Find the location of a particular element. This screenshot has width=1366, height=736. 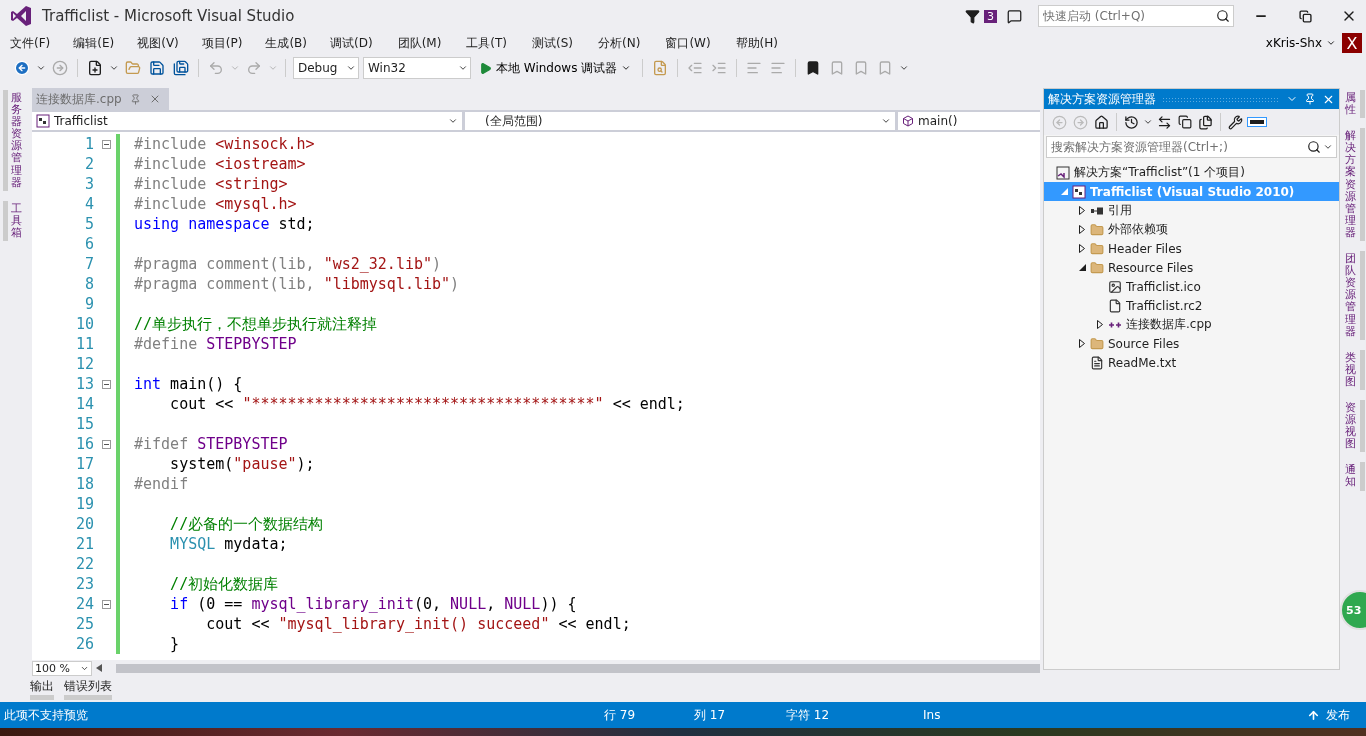

restore-icon is located at coordinates (1305, 16).